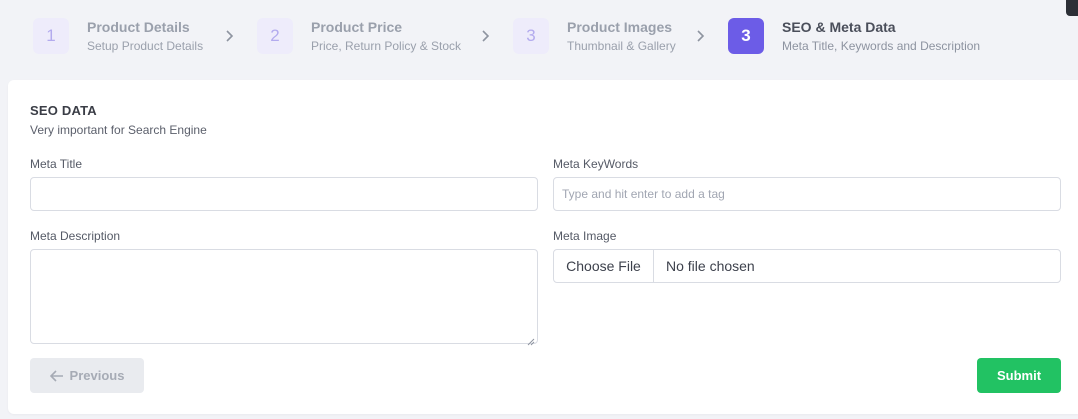 The width and height of the screenshot is (1078, 419). I want to click on step-subtitle: Meta Title, Keywords and Description, so click(881, 46).